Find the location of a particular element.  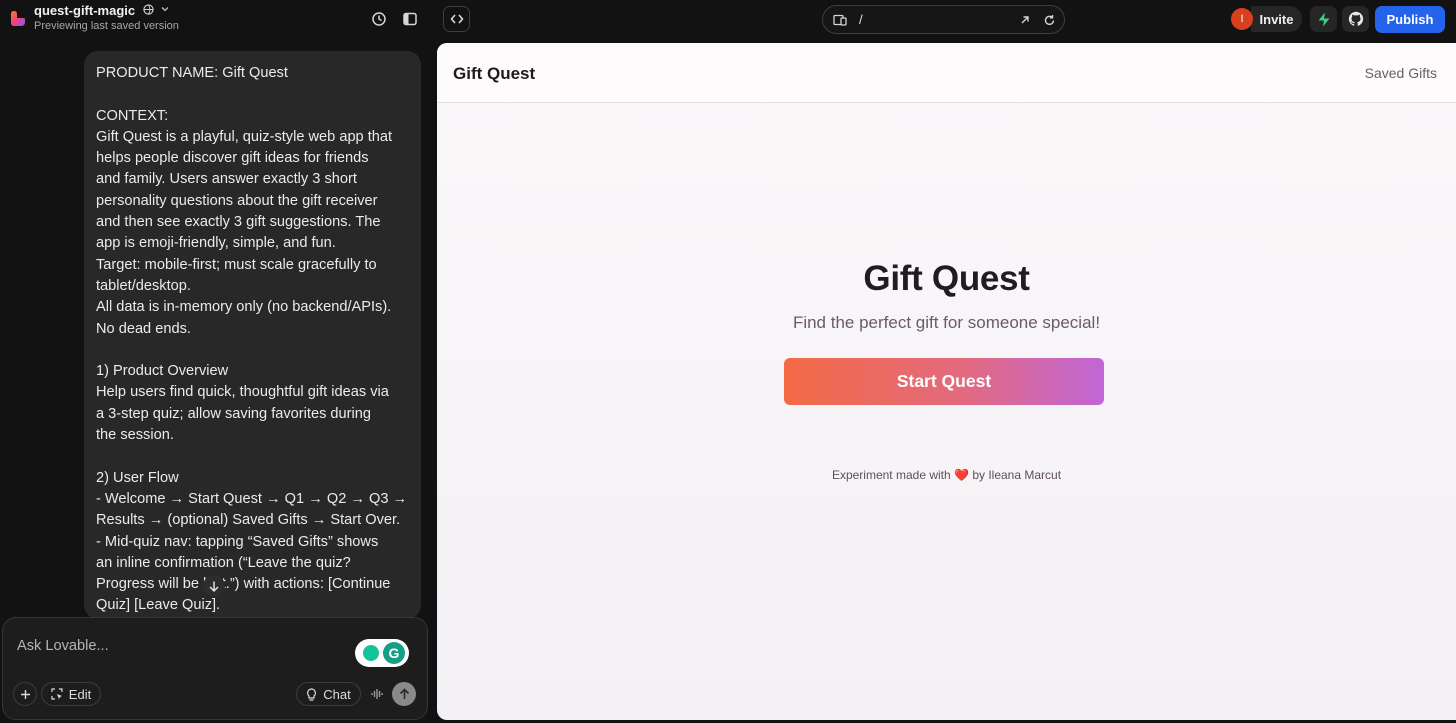

publish-button: Publish is located at coordinates (1410, 19).